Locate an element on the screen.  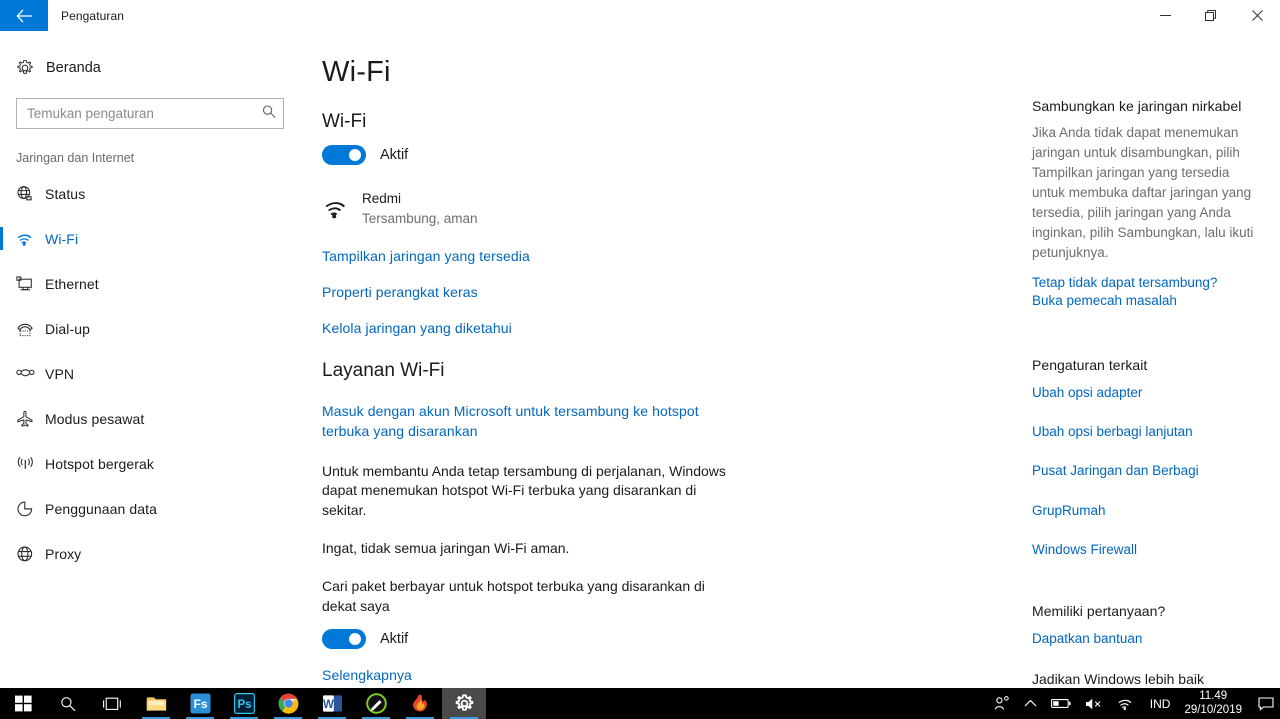
ethernet-icon is located at coordinates (30, 283).